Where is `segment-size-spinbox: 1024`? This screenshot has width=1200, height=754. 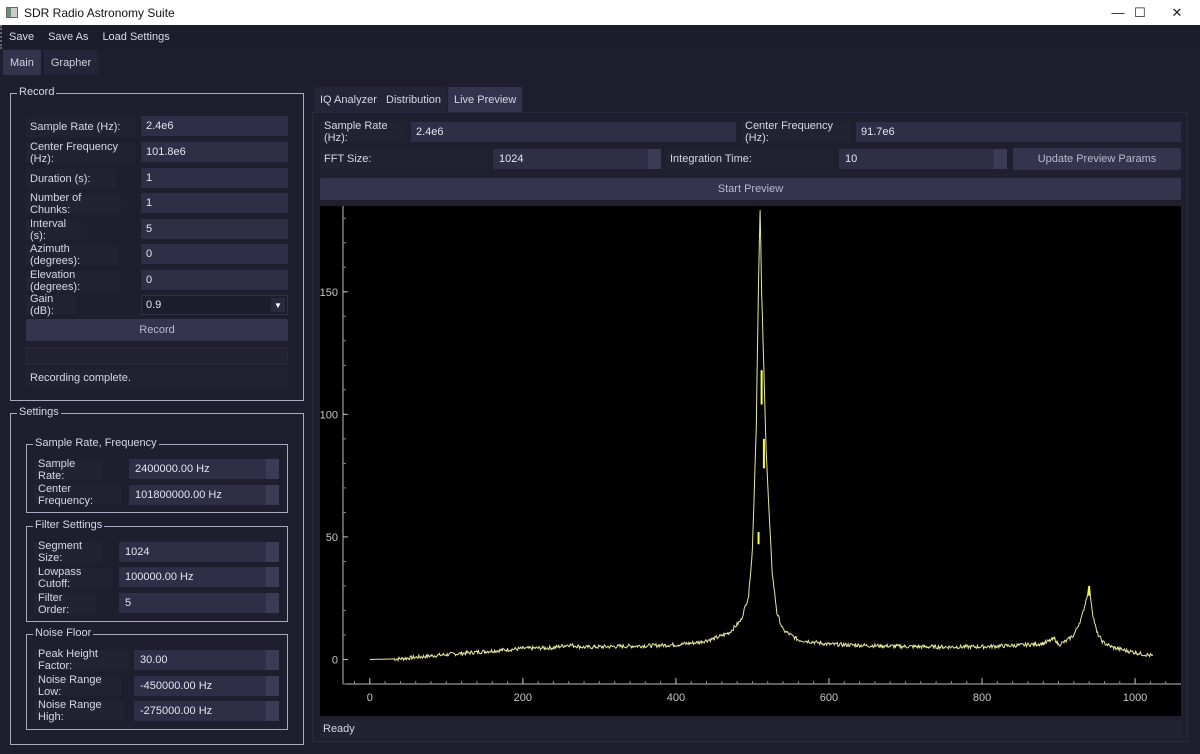 segment-size-spinbox: 1024 is located at coordinates (199, 552).